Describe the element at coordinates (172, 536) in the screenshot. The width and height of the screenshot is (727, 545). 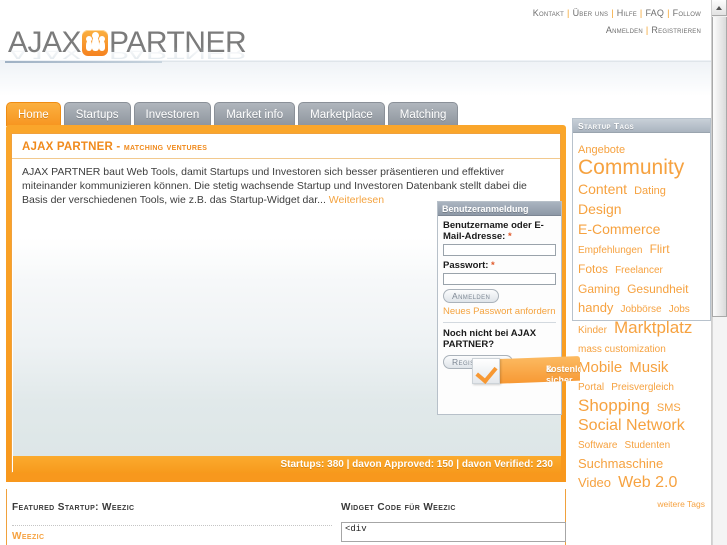
I see `featured-startup-name: Weezic` at that location.